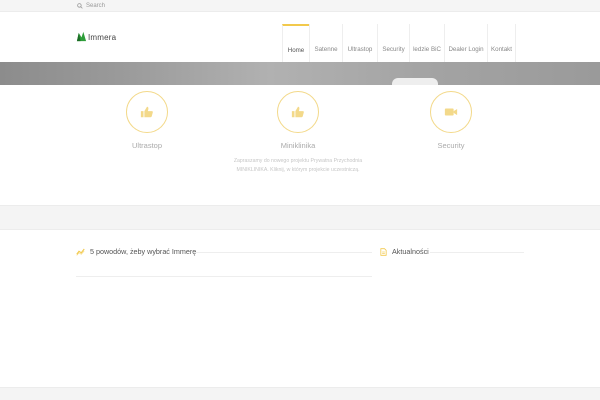 The height and width of the screenshot is (400, 600). I want to click on search-box: Search, so click(91, 6).